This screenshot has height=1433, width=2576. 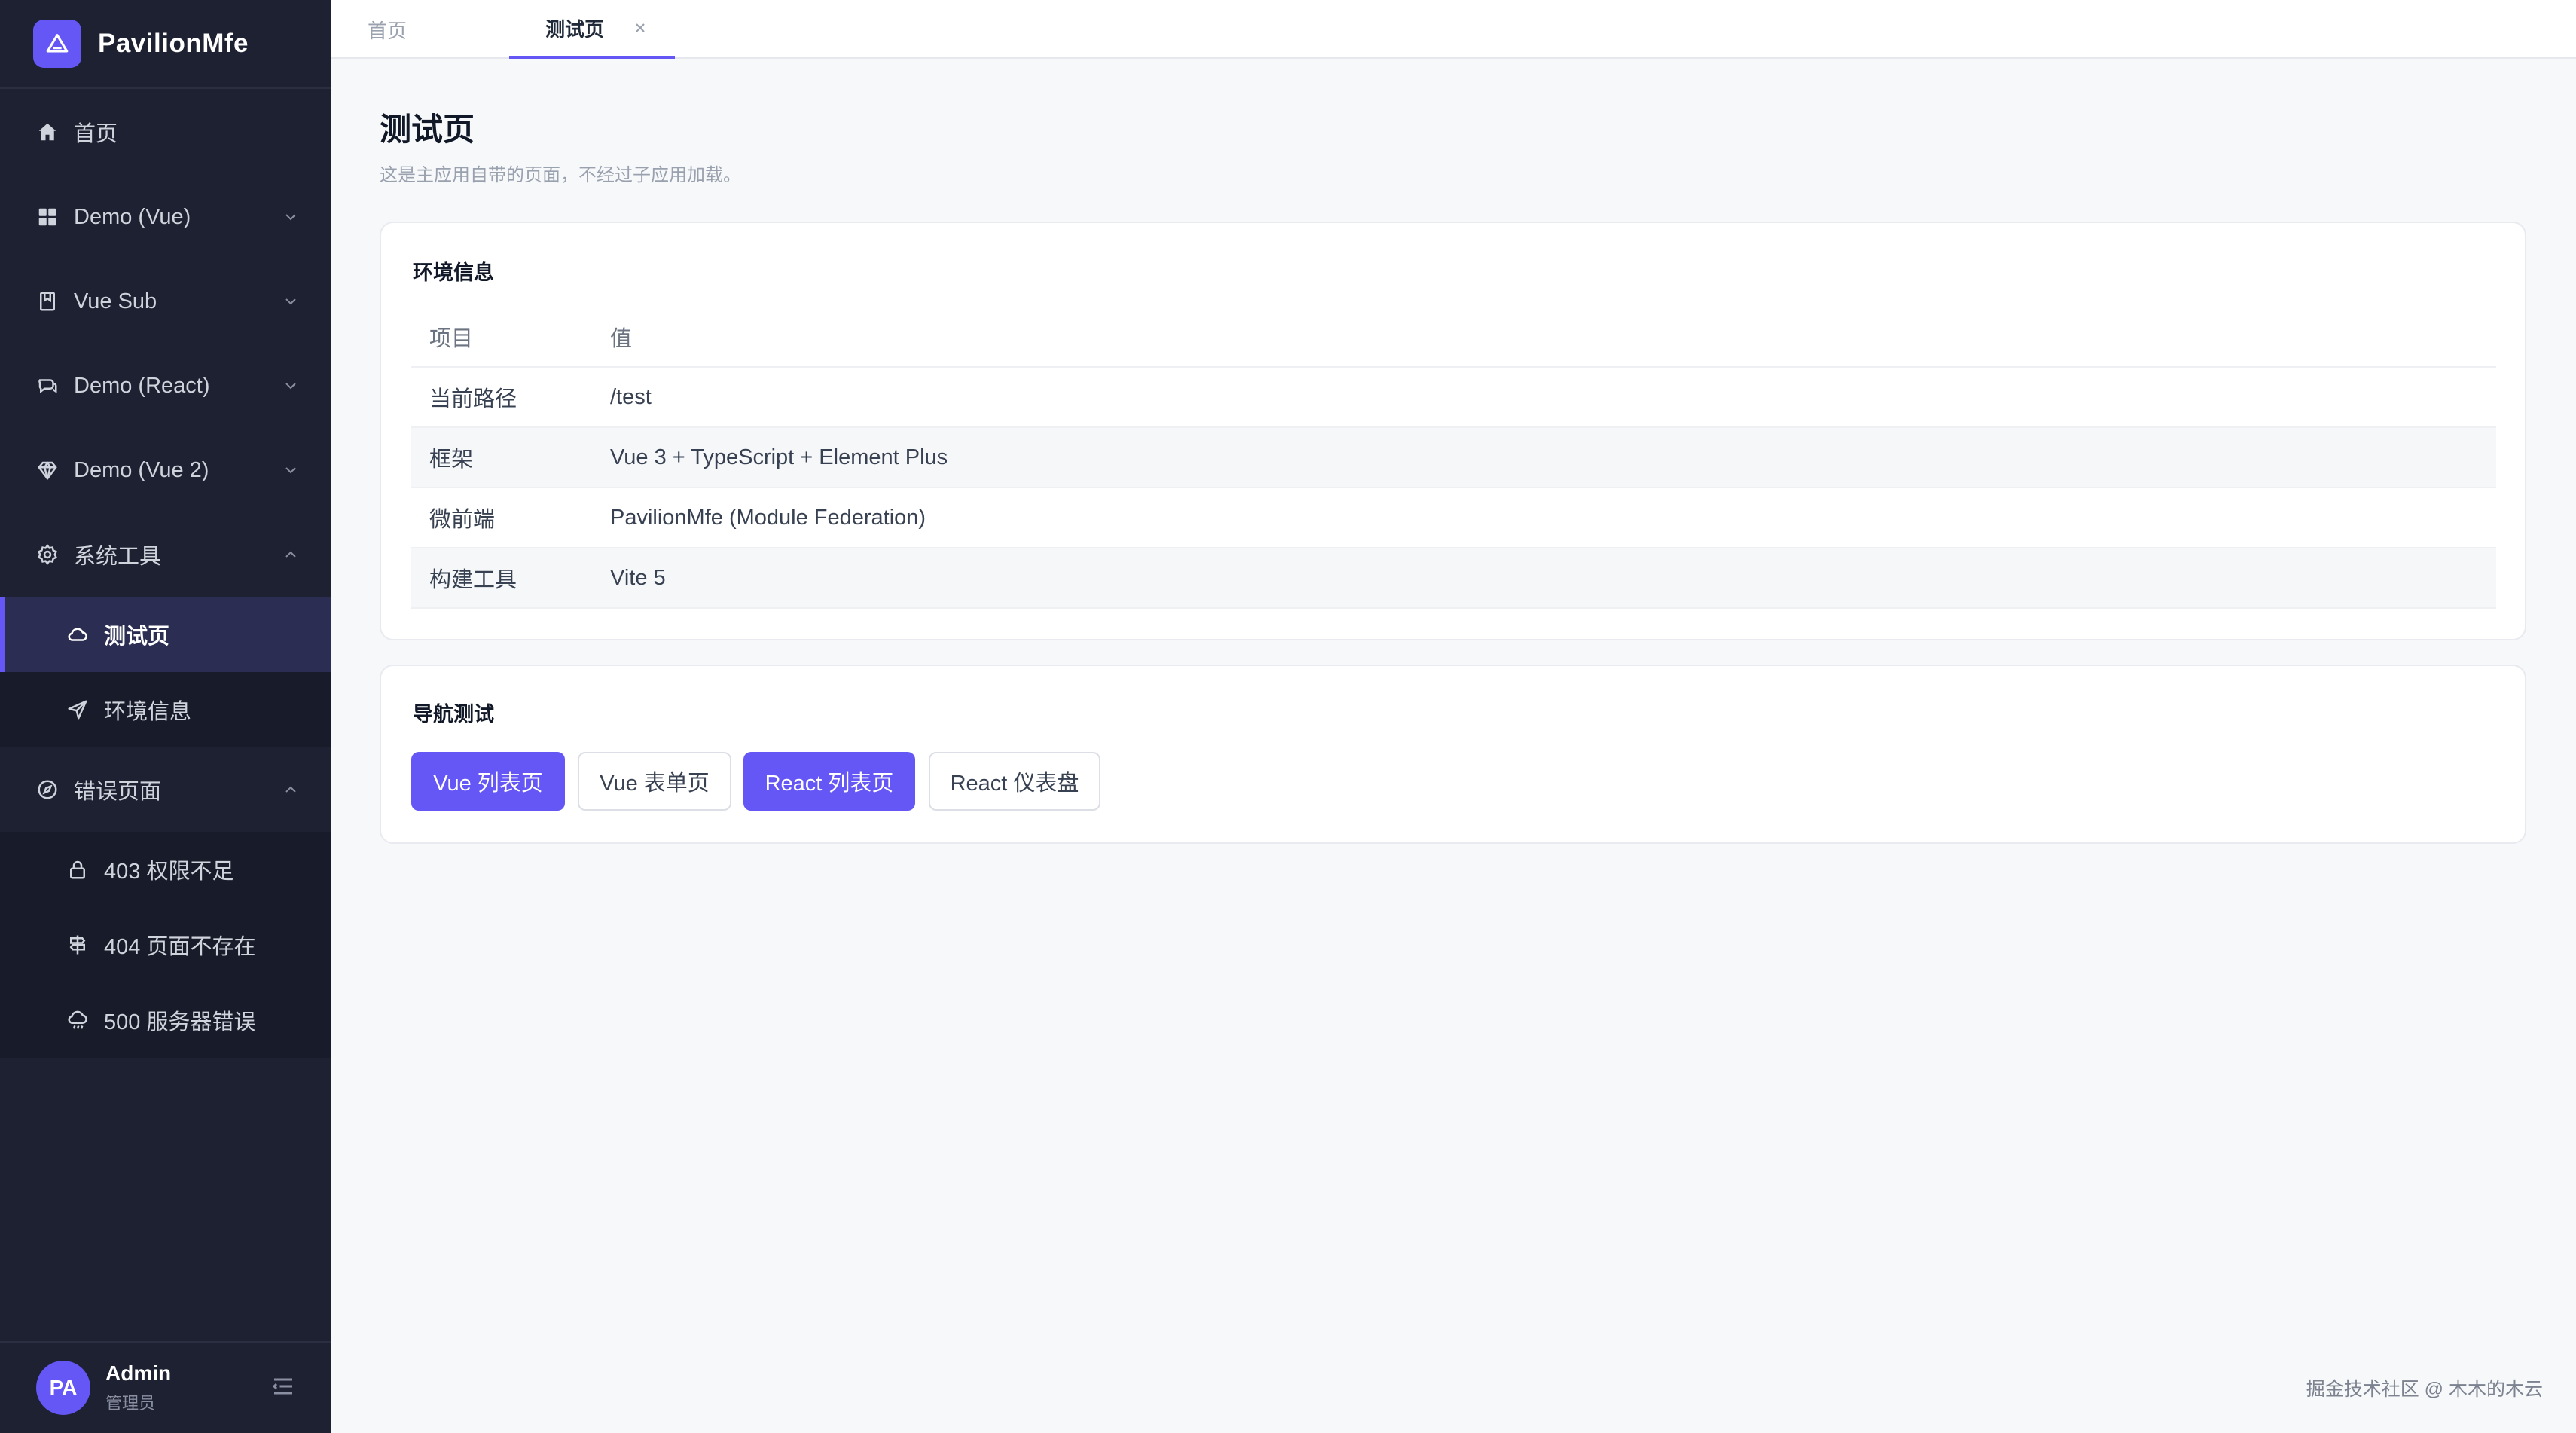 I want to click on table-row: 构建工具 Vite 5, so click(x=1453, y=578).